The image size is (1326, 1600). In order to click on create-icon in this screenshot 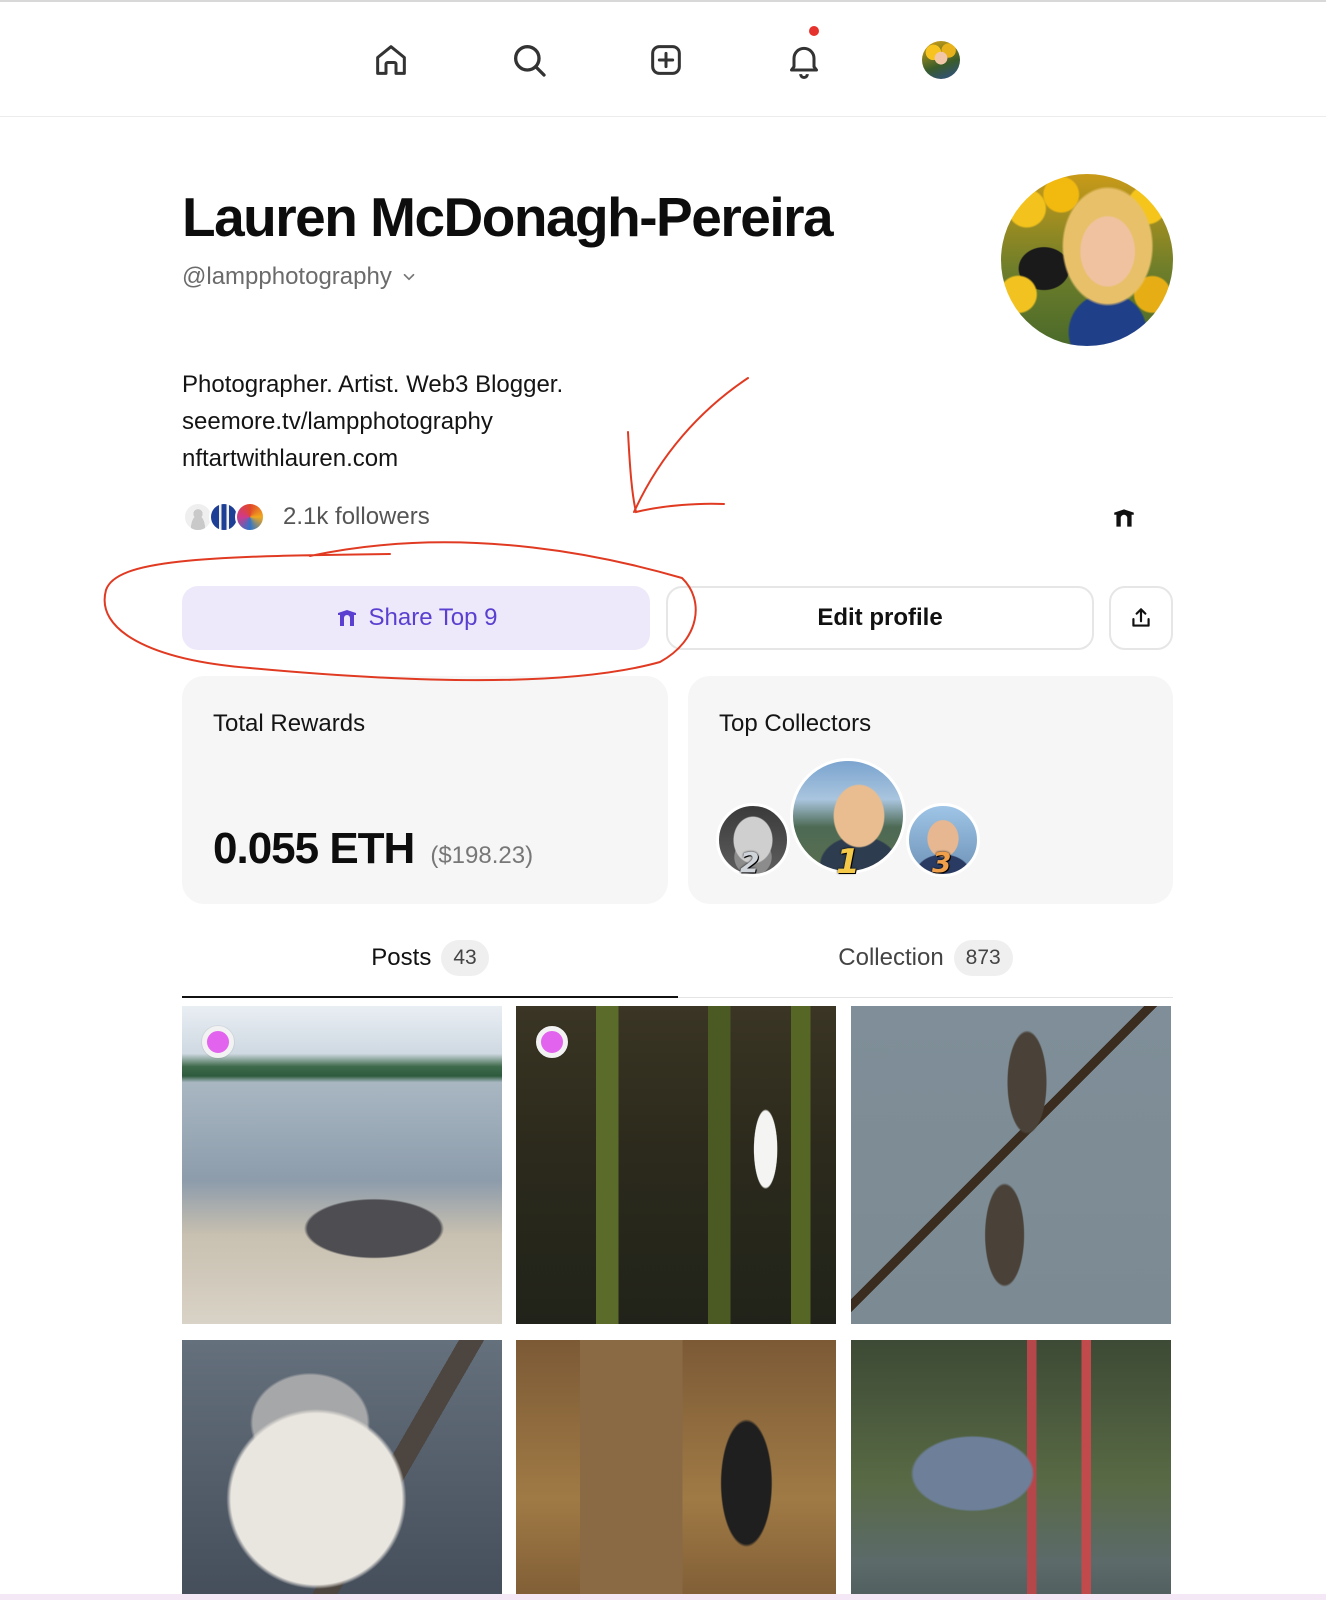, I will do `click(666, 60)`.